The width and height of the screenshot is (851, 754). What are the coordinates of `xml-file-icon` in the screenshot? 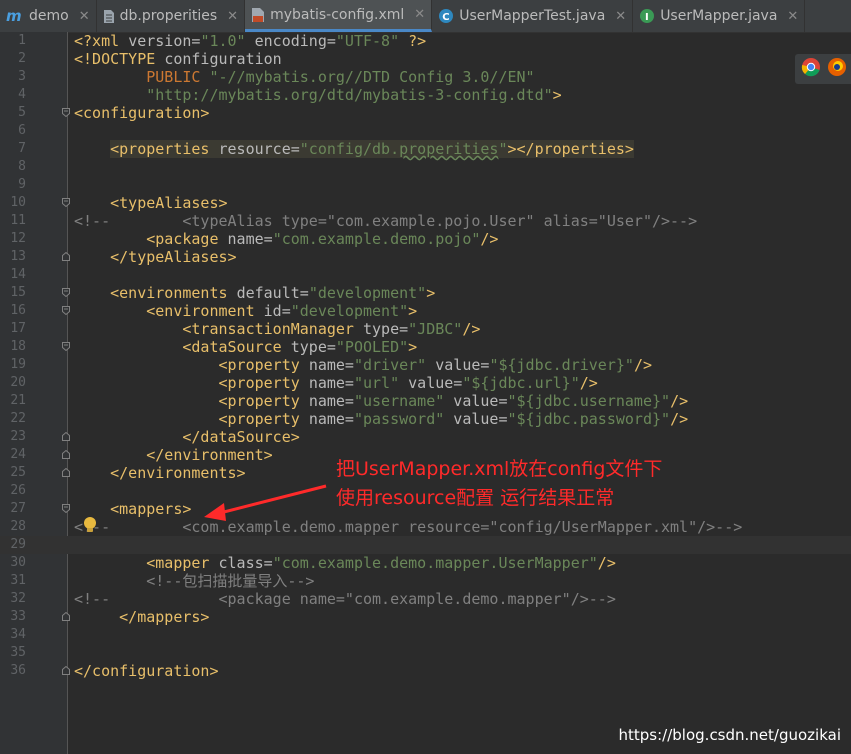 It's located at (258, 15).